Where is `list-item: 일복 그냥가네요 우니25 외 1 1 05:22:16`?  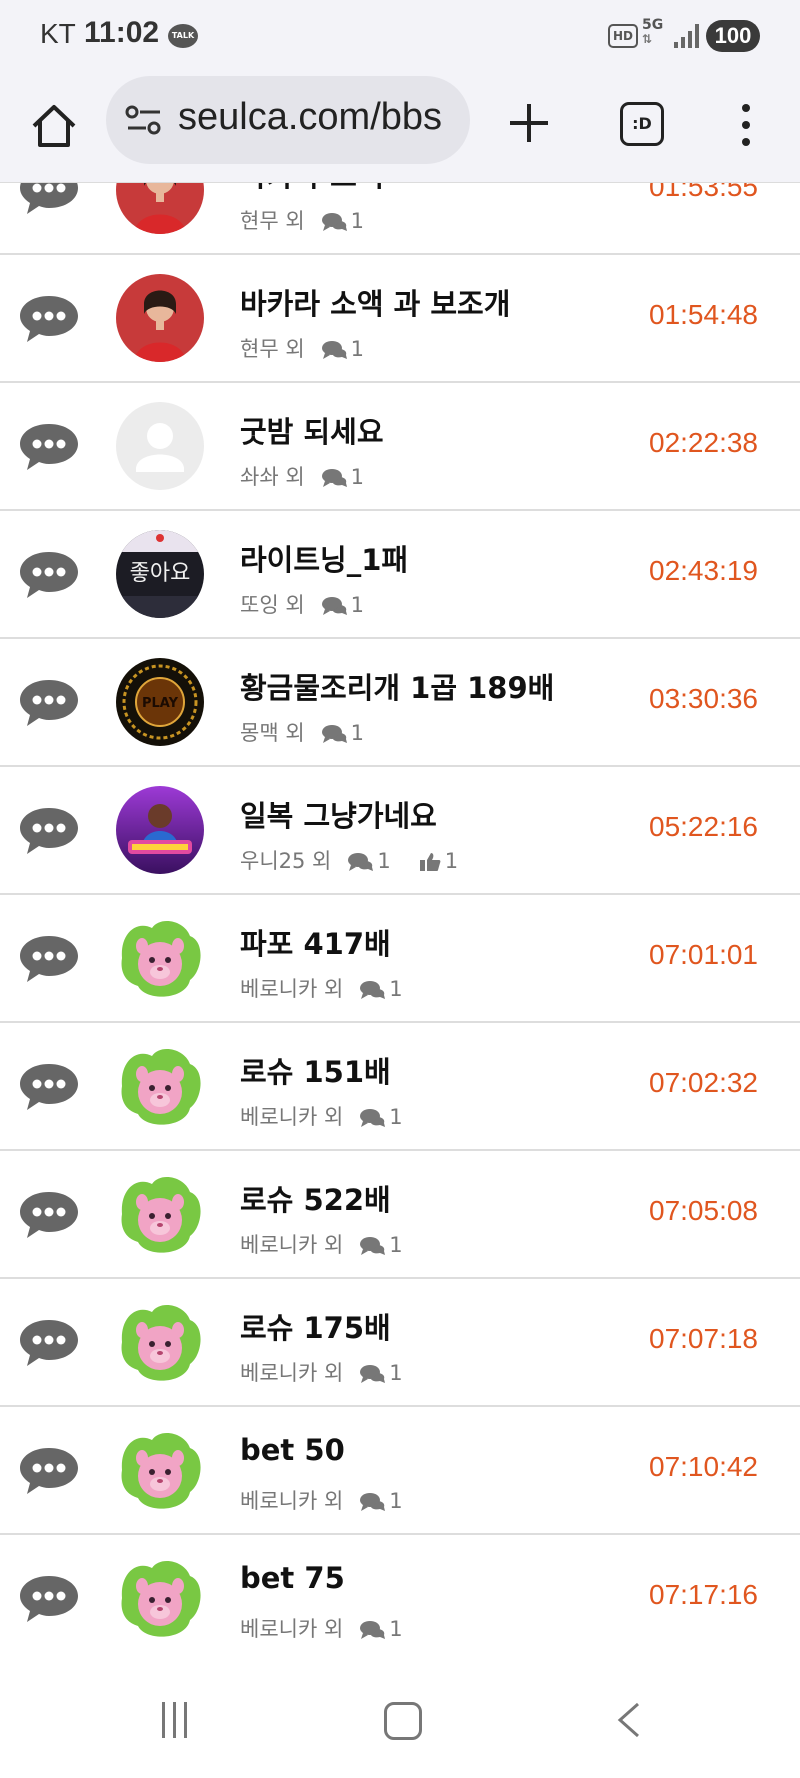
list-item: 일복 그냥가네요 우니25 외 1 1 05:22:16 is located at coordinates (400, 831).